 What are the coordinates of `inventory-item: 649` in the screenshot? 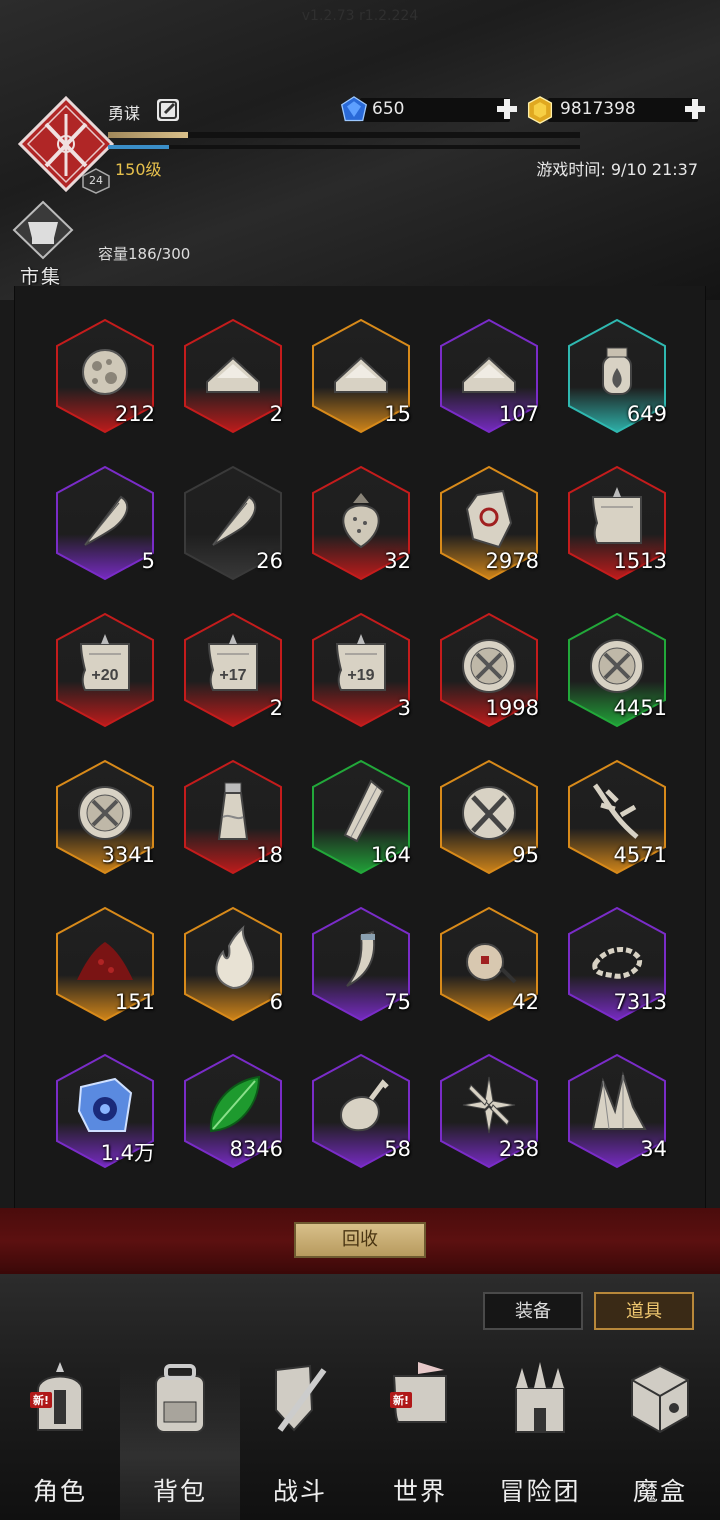 It's located at (617, 376).